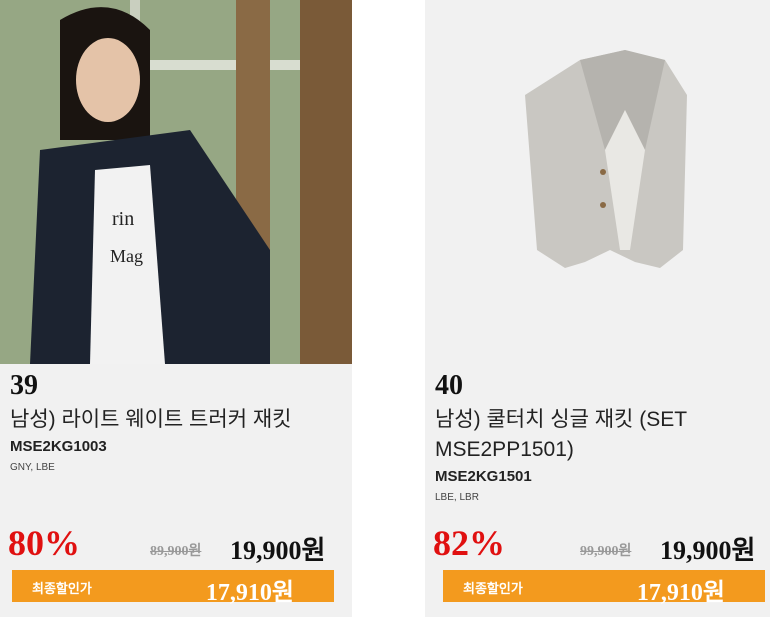 Image resolution: width=770 pixels, height=617 pixels. I want to click on rank-number: 40, so click(449, 385).